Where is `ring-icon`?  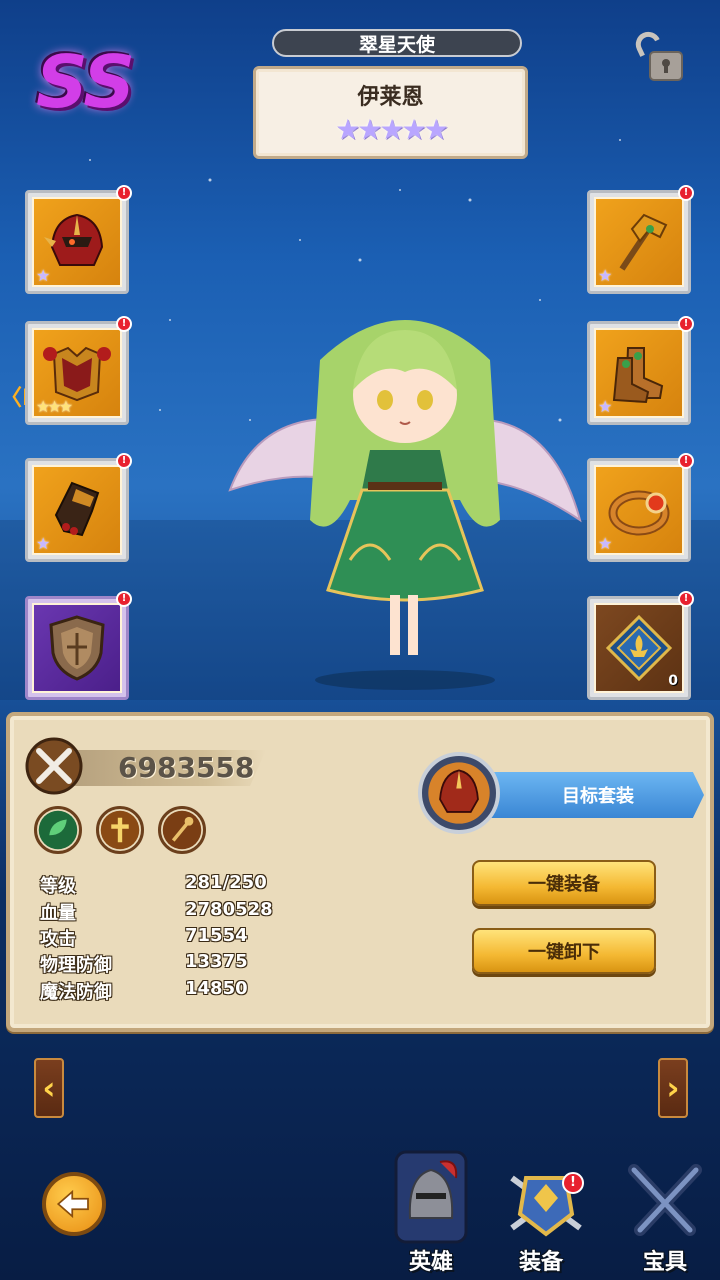 ring-icon is located at coordinates (639, 513).